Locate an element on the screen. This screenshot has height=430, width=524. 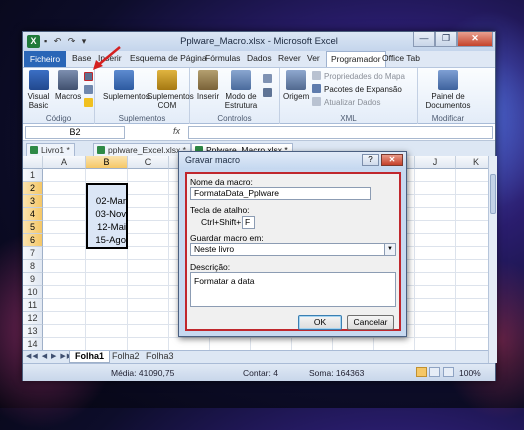
dialog-help-button: ? is located at coordinates (370, 160).